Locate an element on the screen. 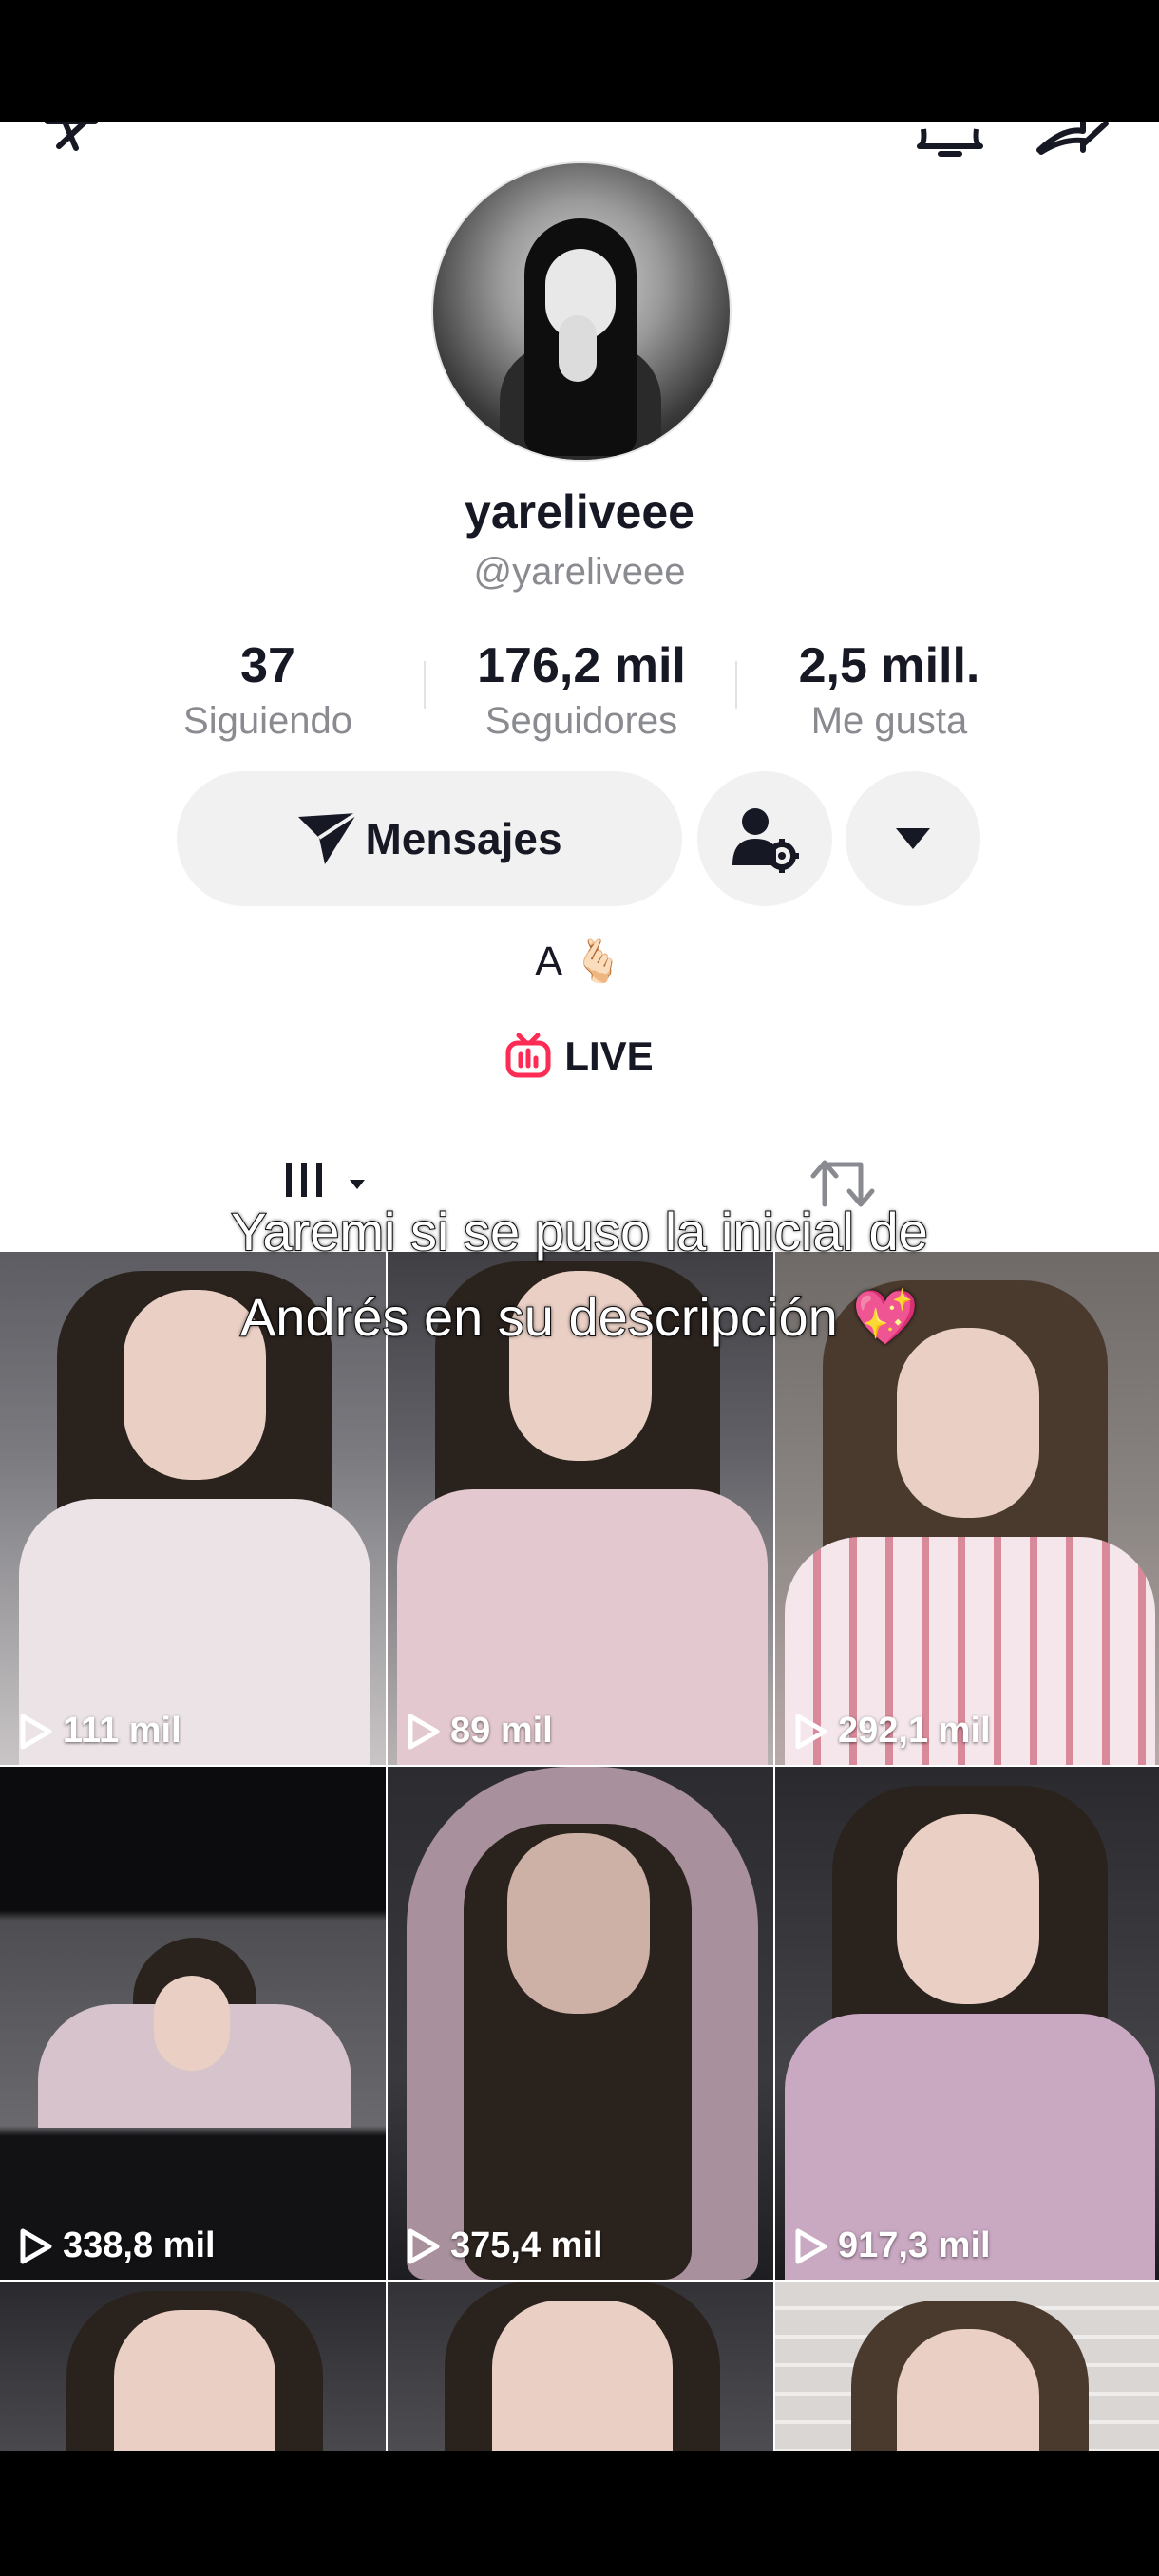 The image size is (1159, 2576). more-options-button is located at coordinates (913, 838).